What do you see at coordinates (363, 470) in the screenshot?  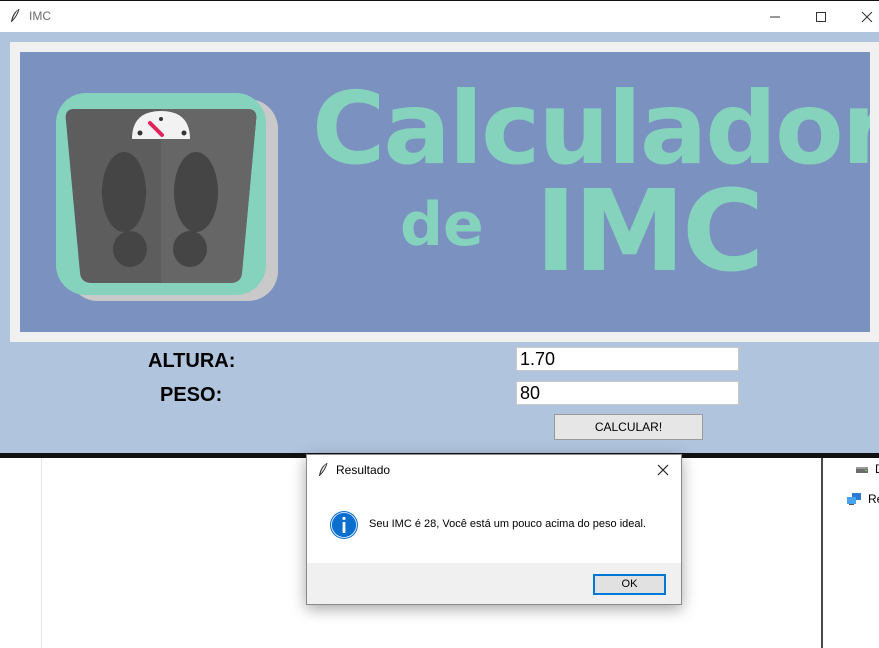 I see `dialog-title: Resultado` at bounding box center [363, 470].